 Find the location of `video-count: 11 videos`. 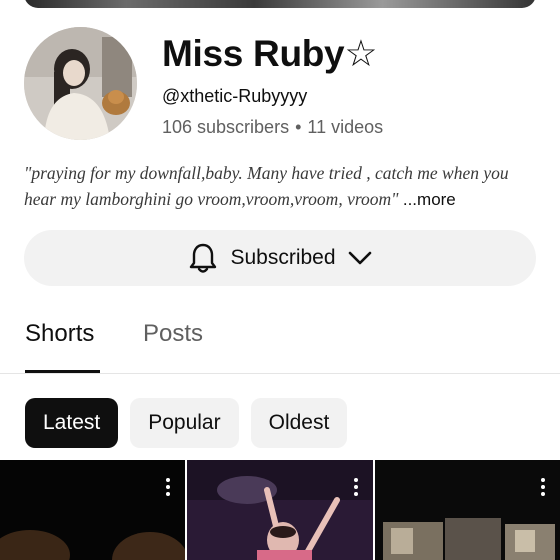

video-count: 11 videos is located at coordinates (345, 127).